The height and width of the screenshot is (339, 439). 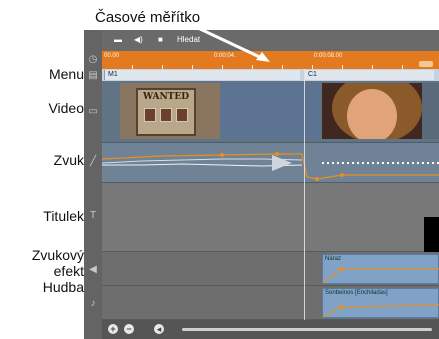 I want to click on wanted-poster-image: WANTED, so click(x=166, y=112).